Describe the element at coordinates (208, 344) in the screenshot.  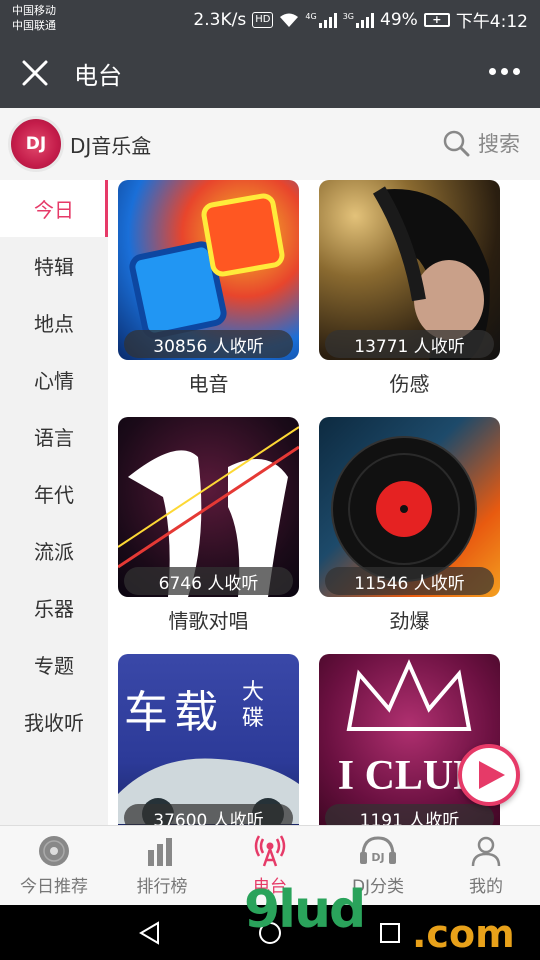
I see `listener-count: 30856 人收听` at that location.